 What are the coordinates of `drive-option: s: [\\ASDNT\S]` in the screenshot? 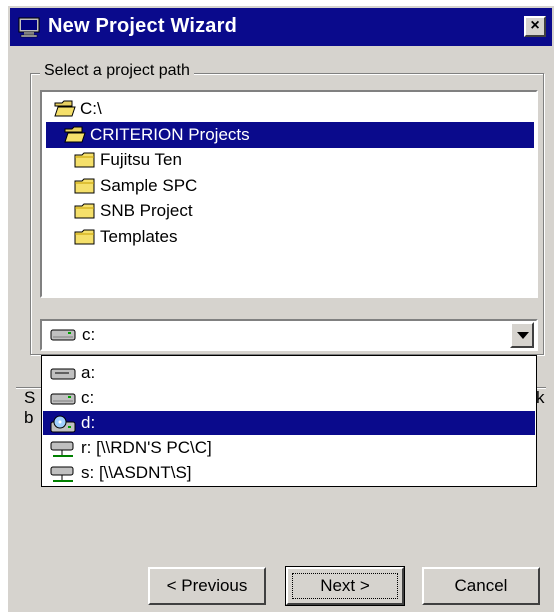 It's located at (289, 473).